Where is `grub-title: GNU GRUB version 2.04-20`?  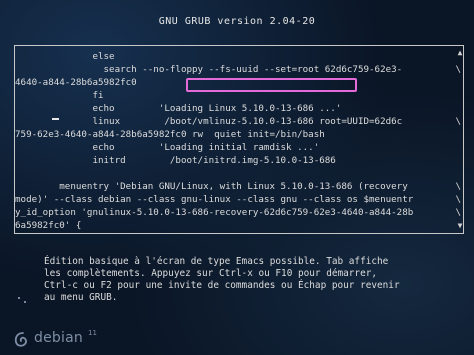 grub-title: GNU GRUB version 2.04-20 is located at coordinates (237, 21).